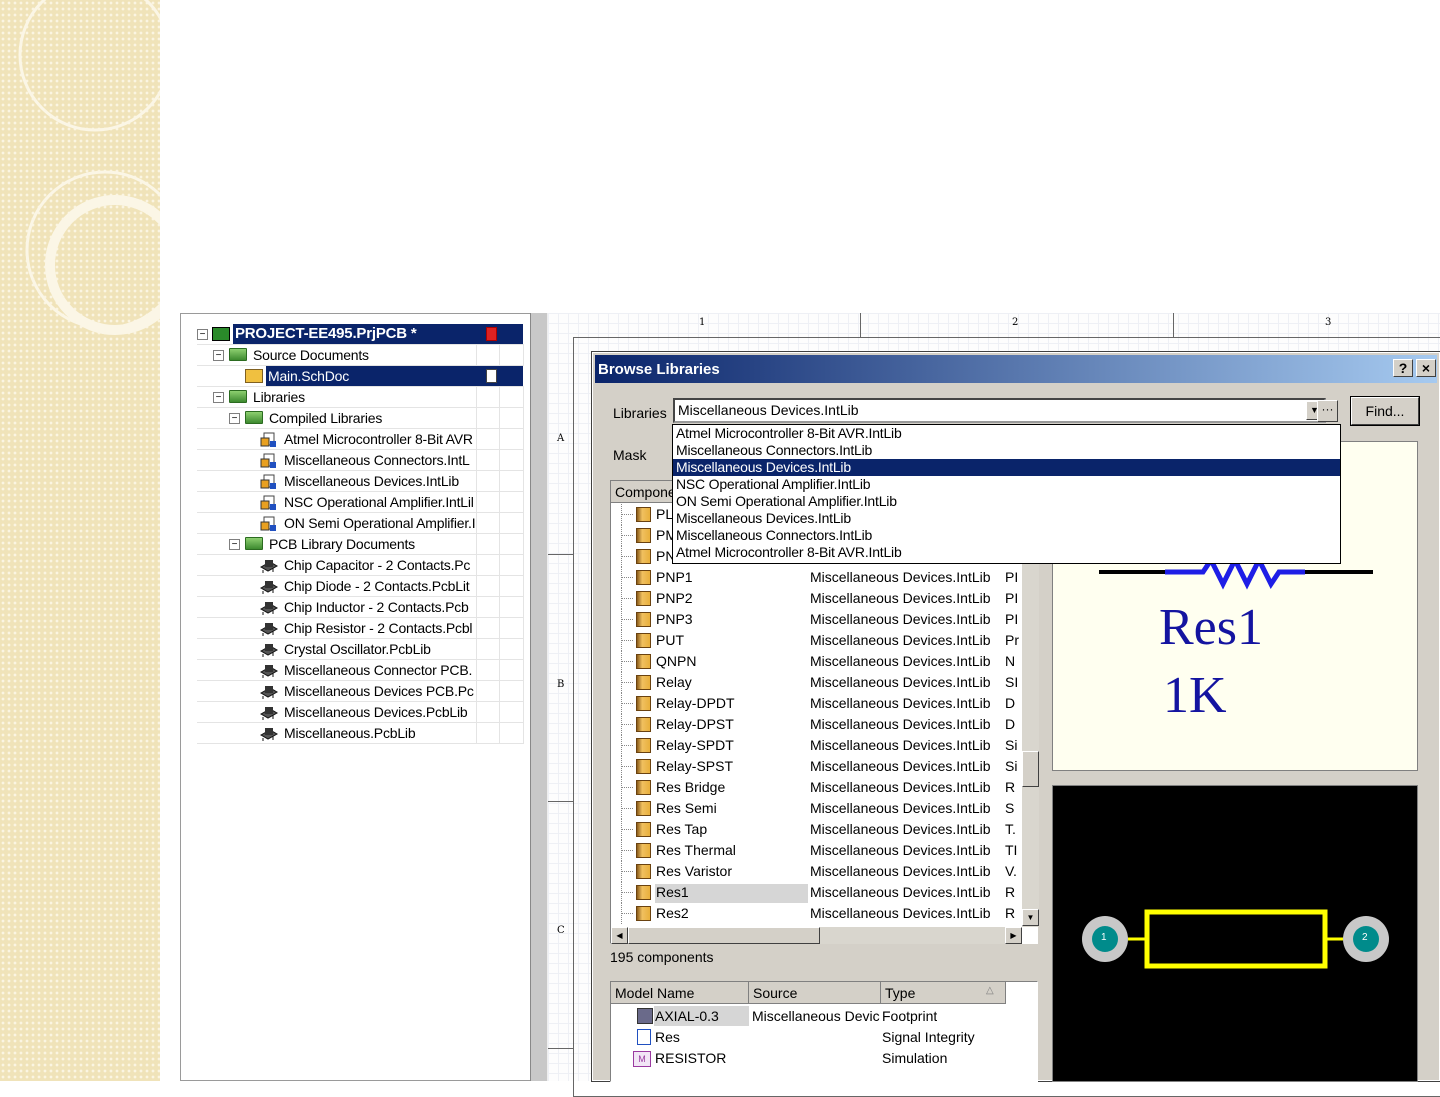 This screenshot has width=1440, height=1097. Describe the element at coordinates (1426, 368) in the screenshot. I see `close-button: ×` at that location.